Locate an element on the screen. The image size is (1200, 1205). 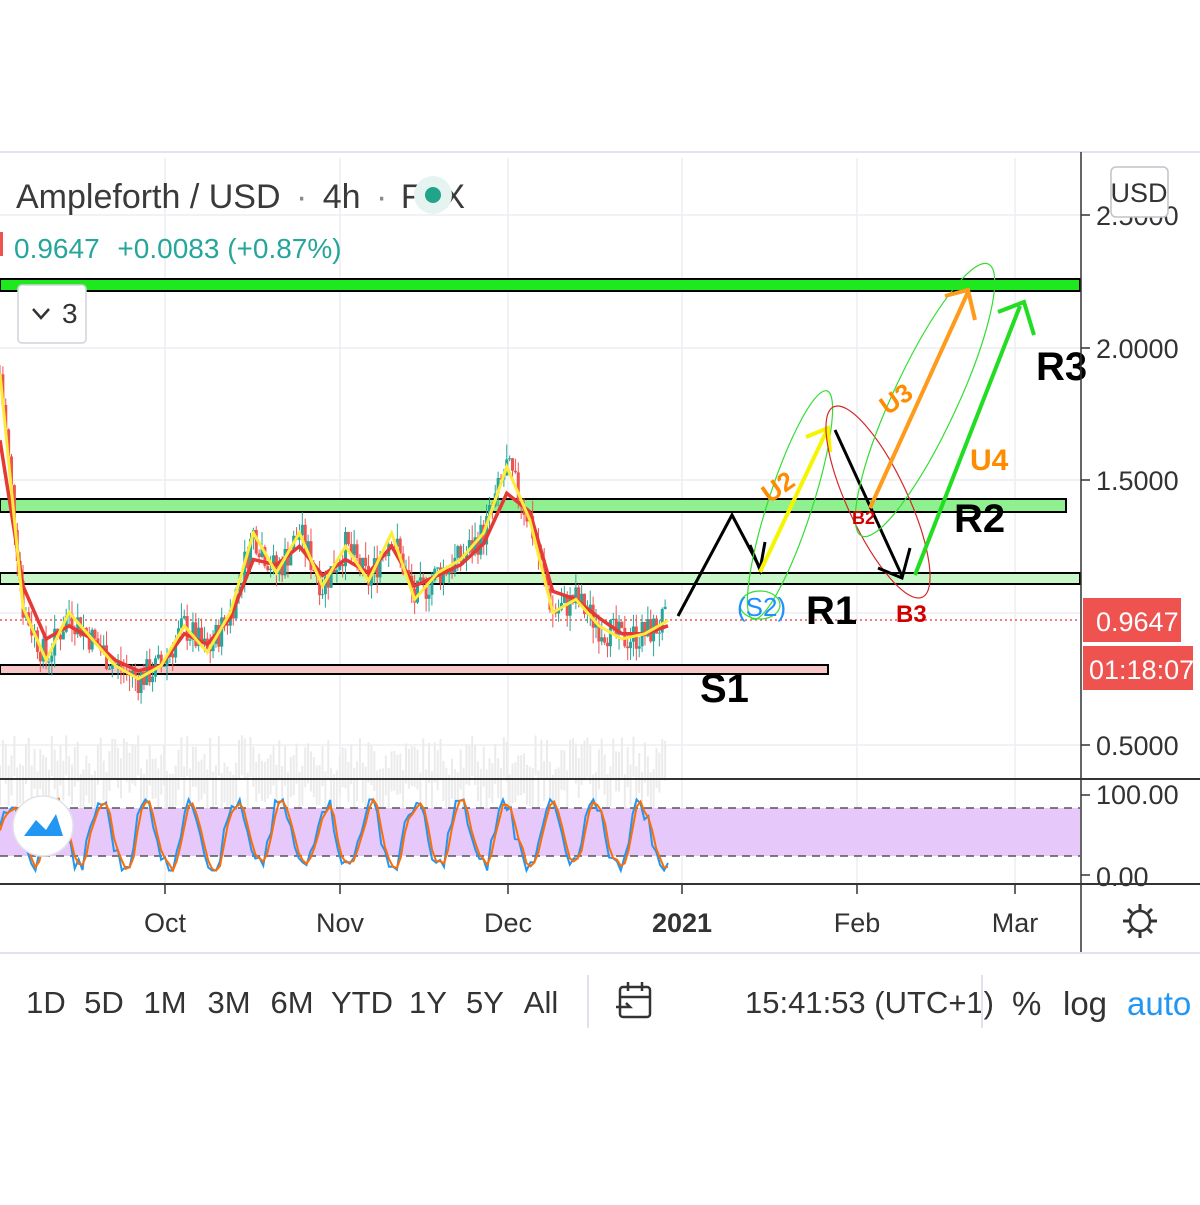
countdown-text: 01:18:07 is located at coordinates (1141, 670).